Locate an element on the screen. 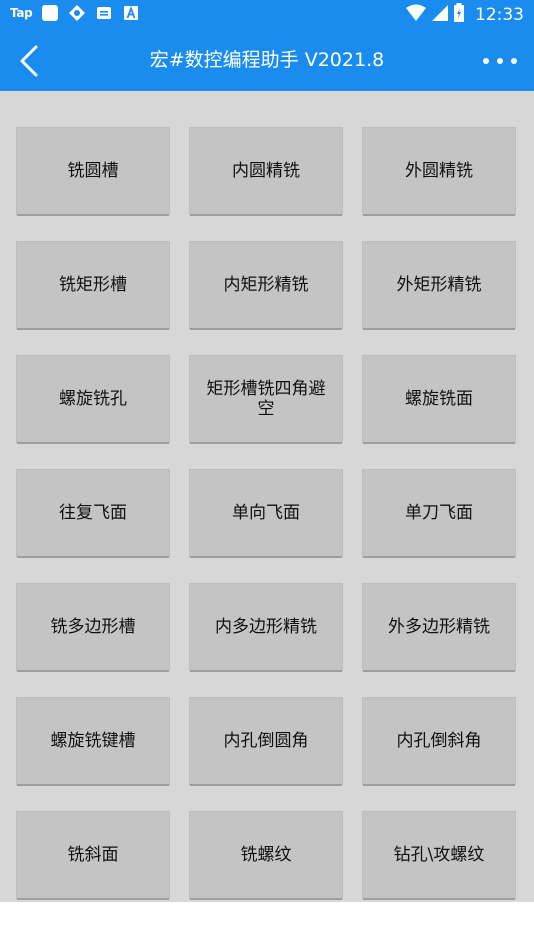 The image size is (534, 950). tool-button: 铣斜面 is located at coordinates (93, 855).